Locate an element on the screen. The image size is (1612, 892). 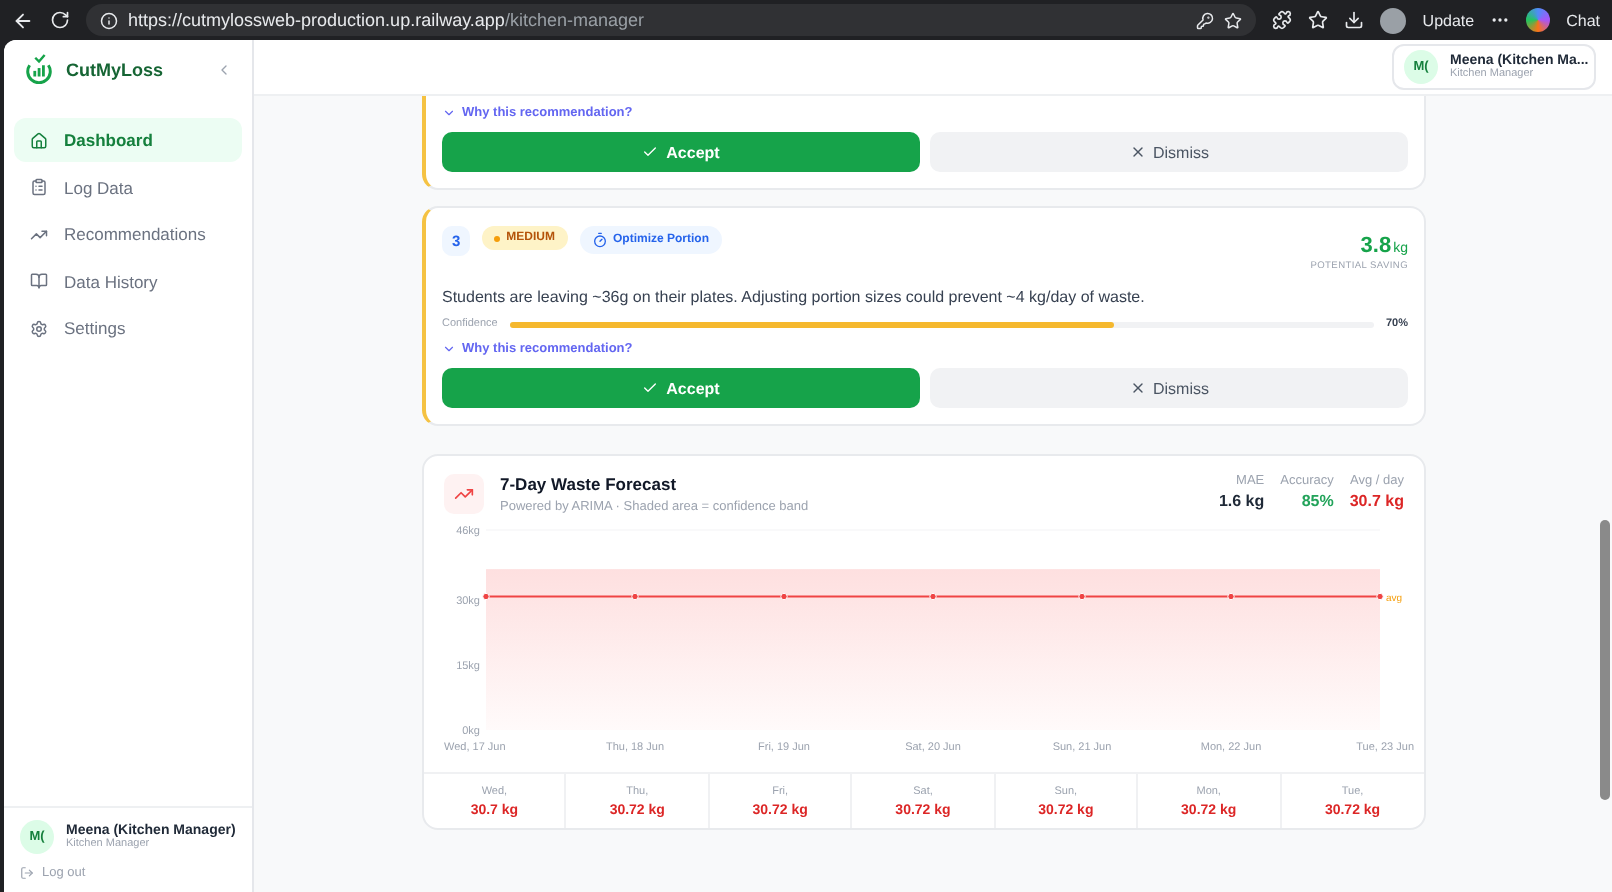
forecast-title: 7-Day Waste Forecast is located at coordinates (589, 484).